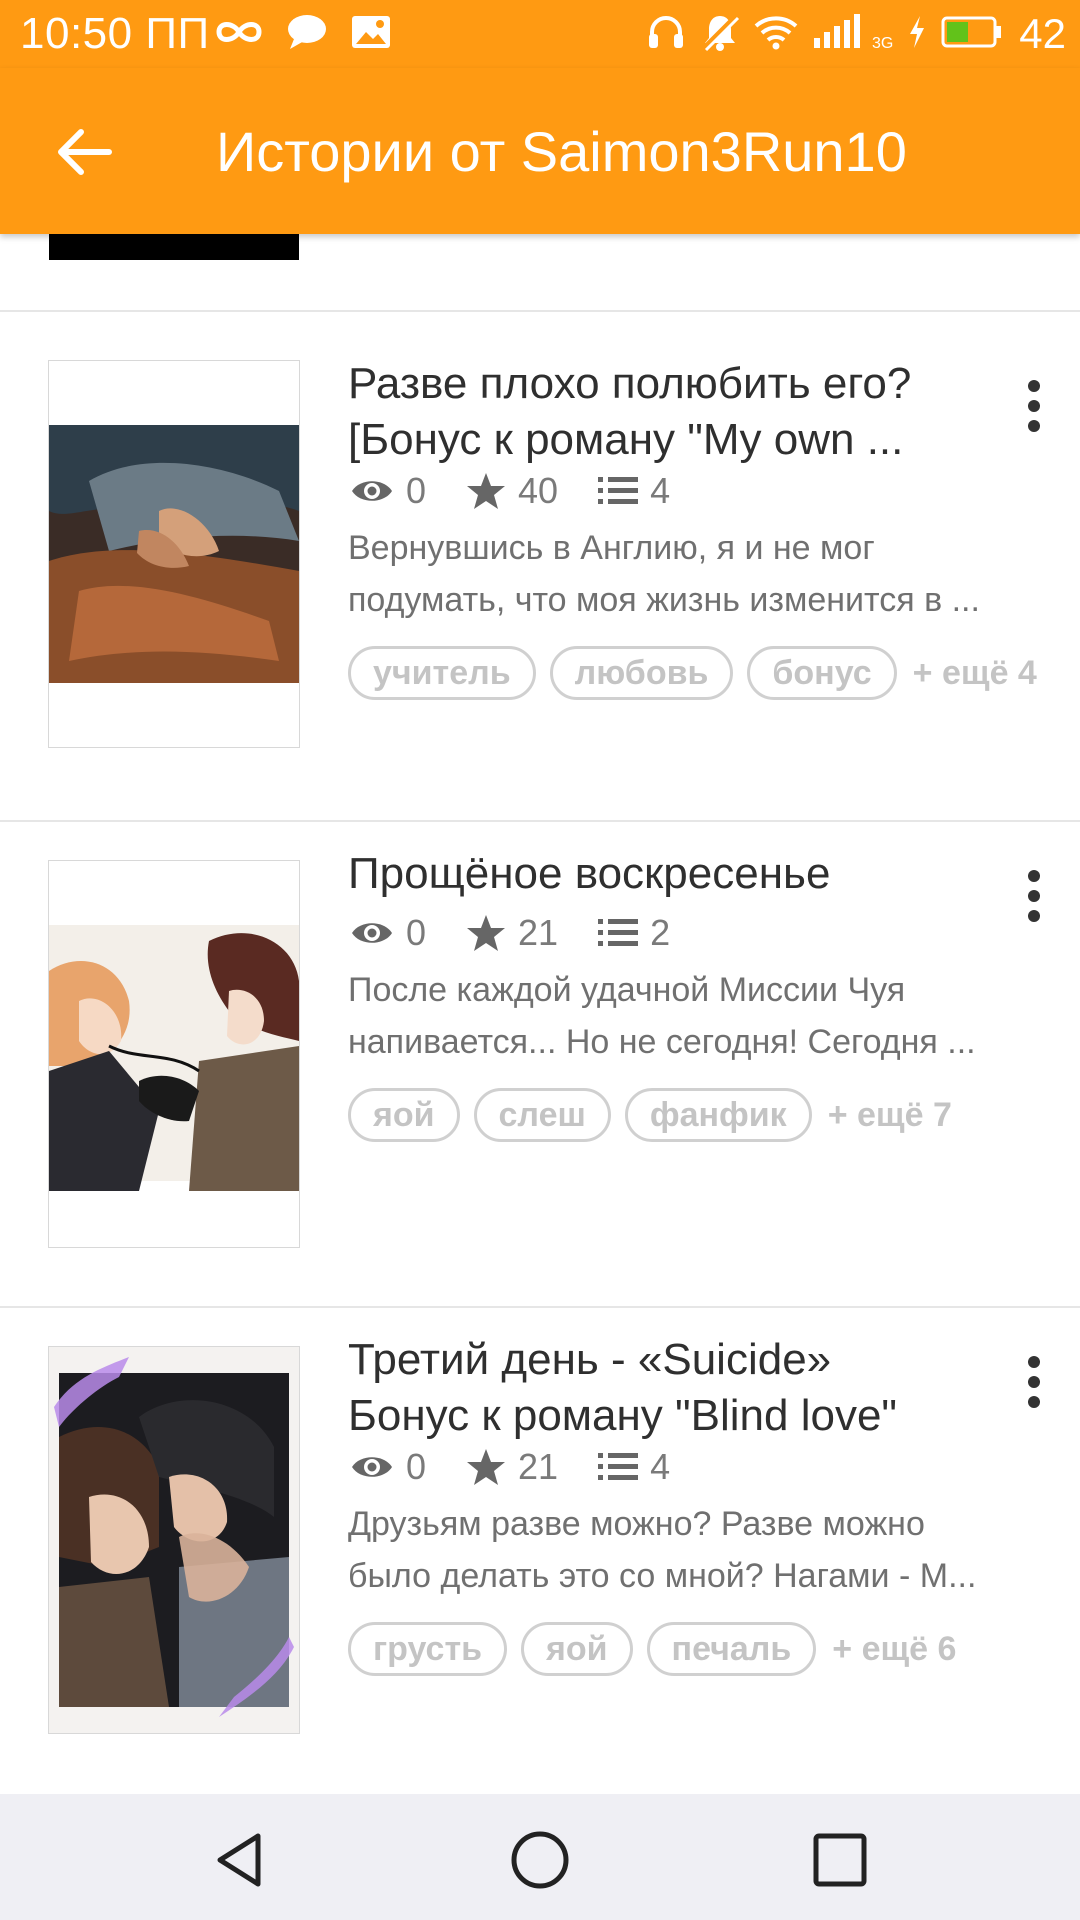  I want to click on chat-bubble-icon, so click(307, 34).